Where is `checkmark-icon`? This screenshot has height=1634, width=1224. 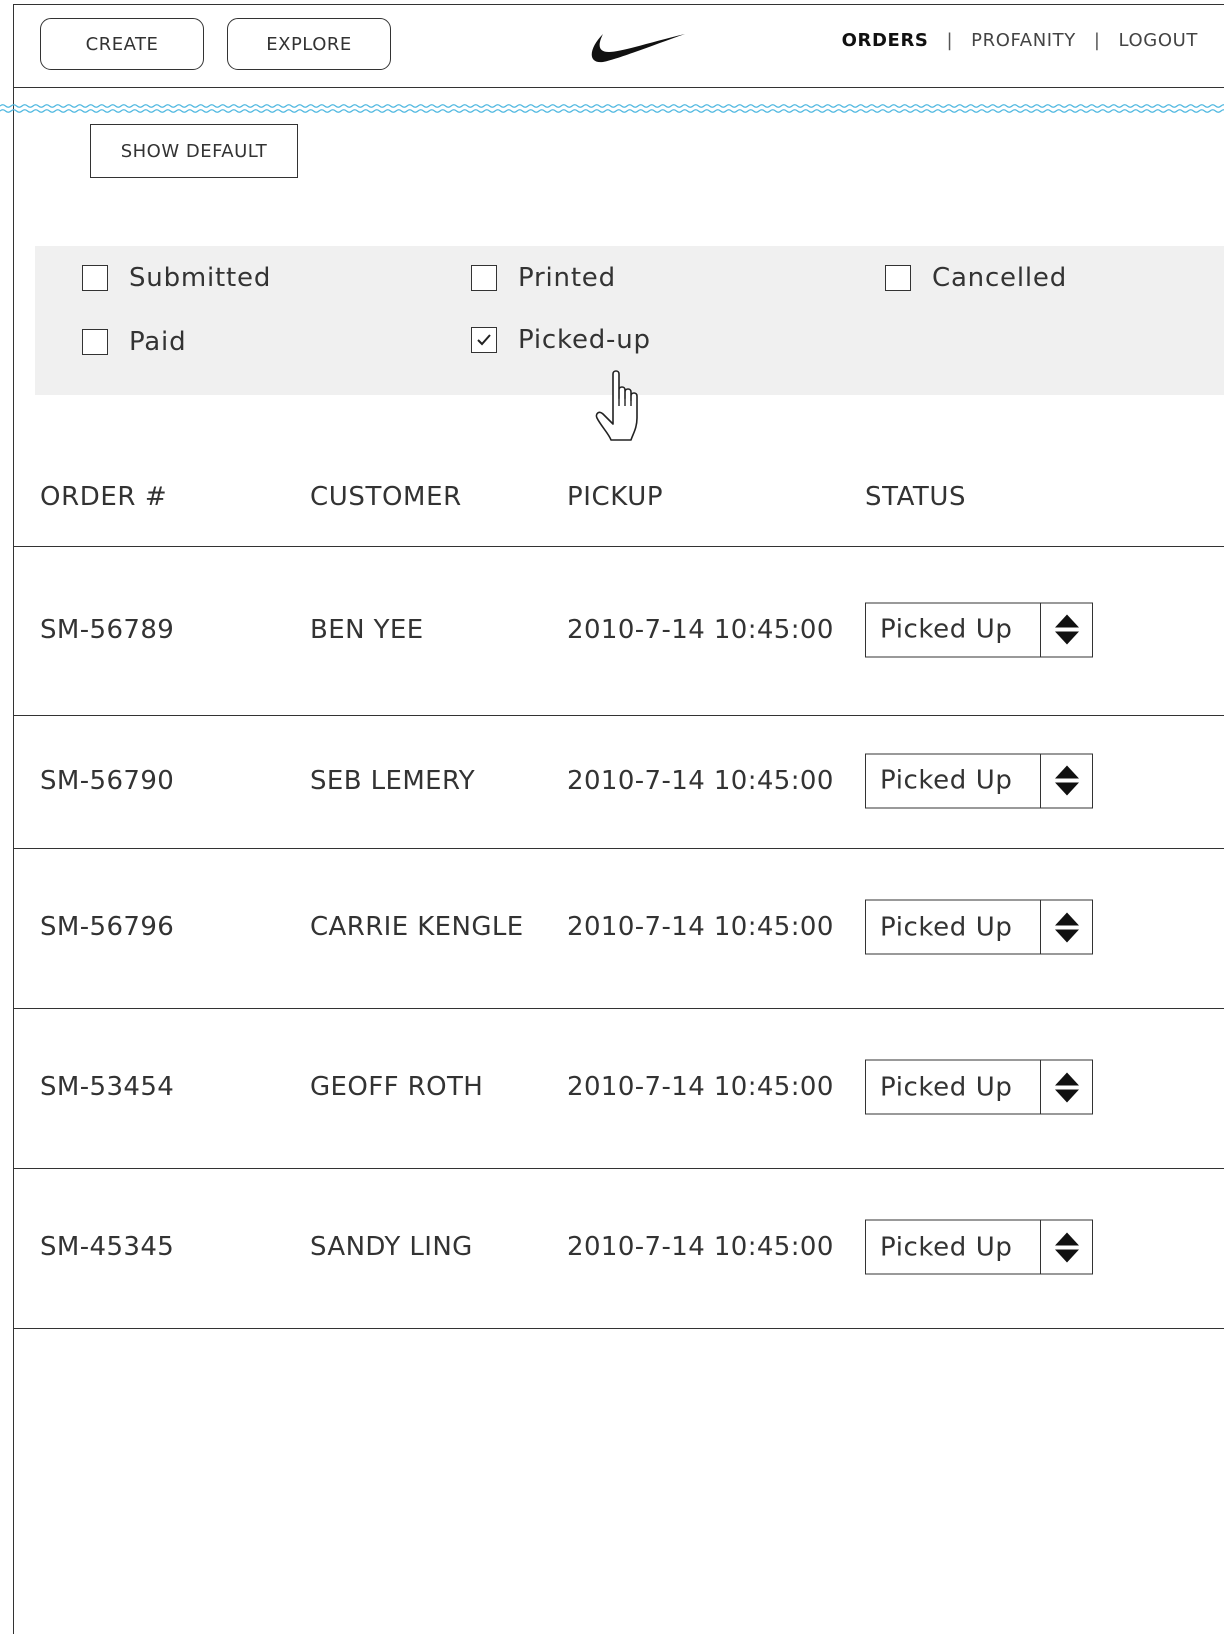 checkmark-icon is located at coordinates (484, 340).